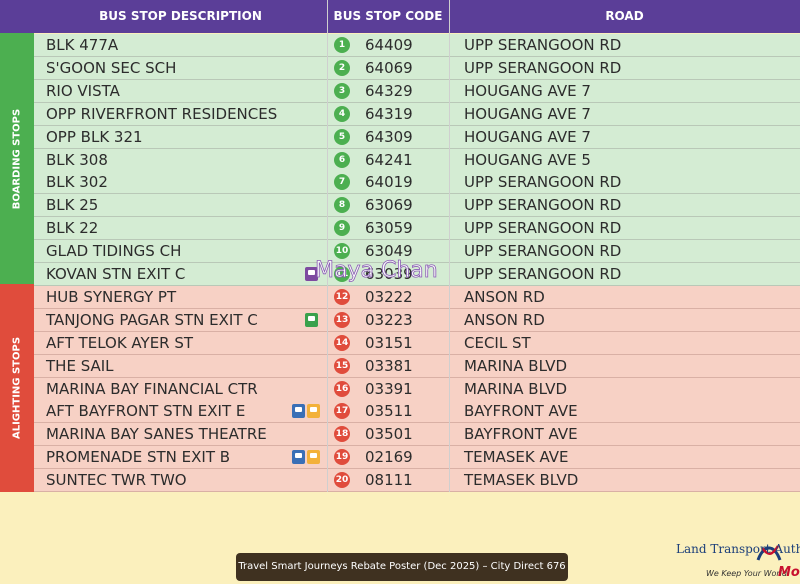 The height and width of the screenshot is (584, 800). What do you see at coordinates (72, 228) in the screenshot?
I see `stop-description: BLK 22` at bounding box center [72, 228].